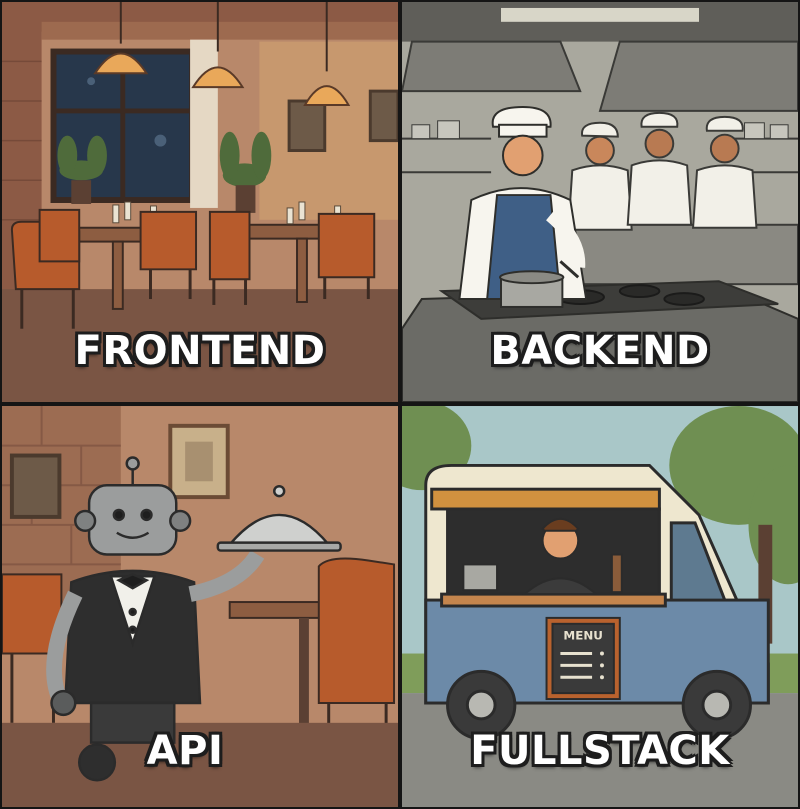  Describe the element at coordinates (600, 351) in the screenshot. I see `backend-label: BACKEND` at that location.